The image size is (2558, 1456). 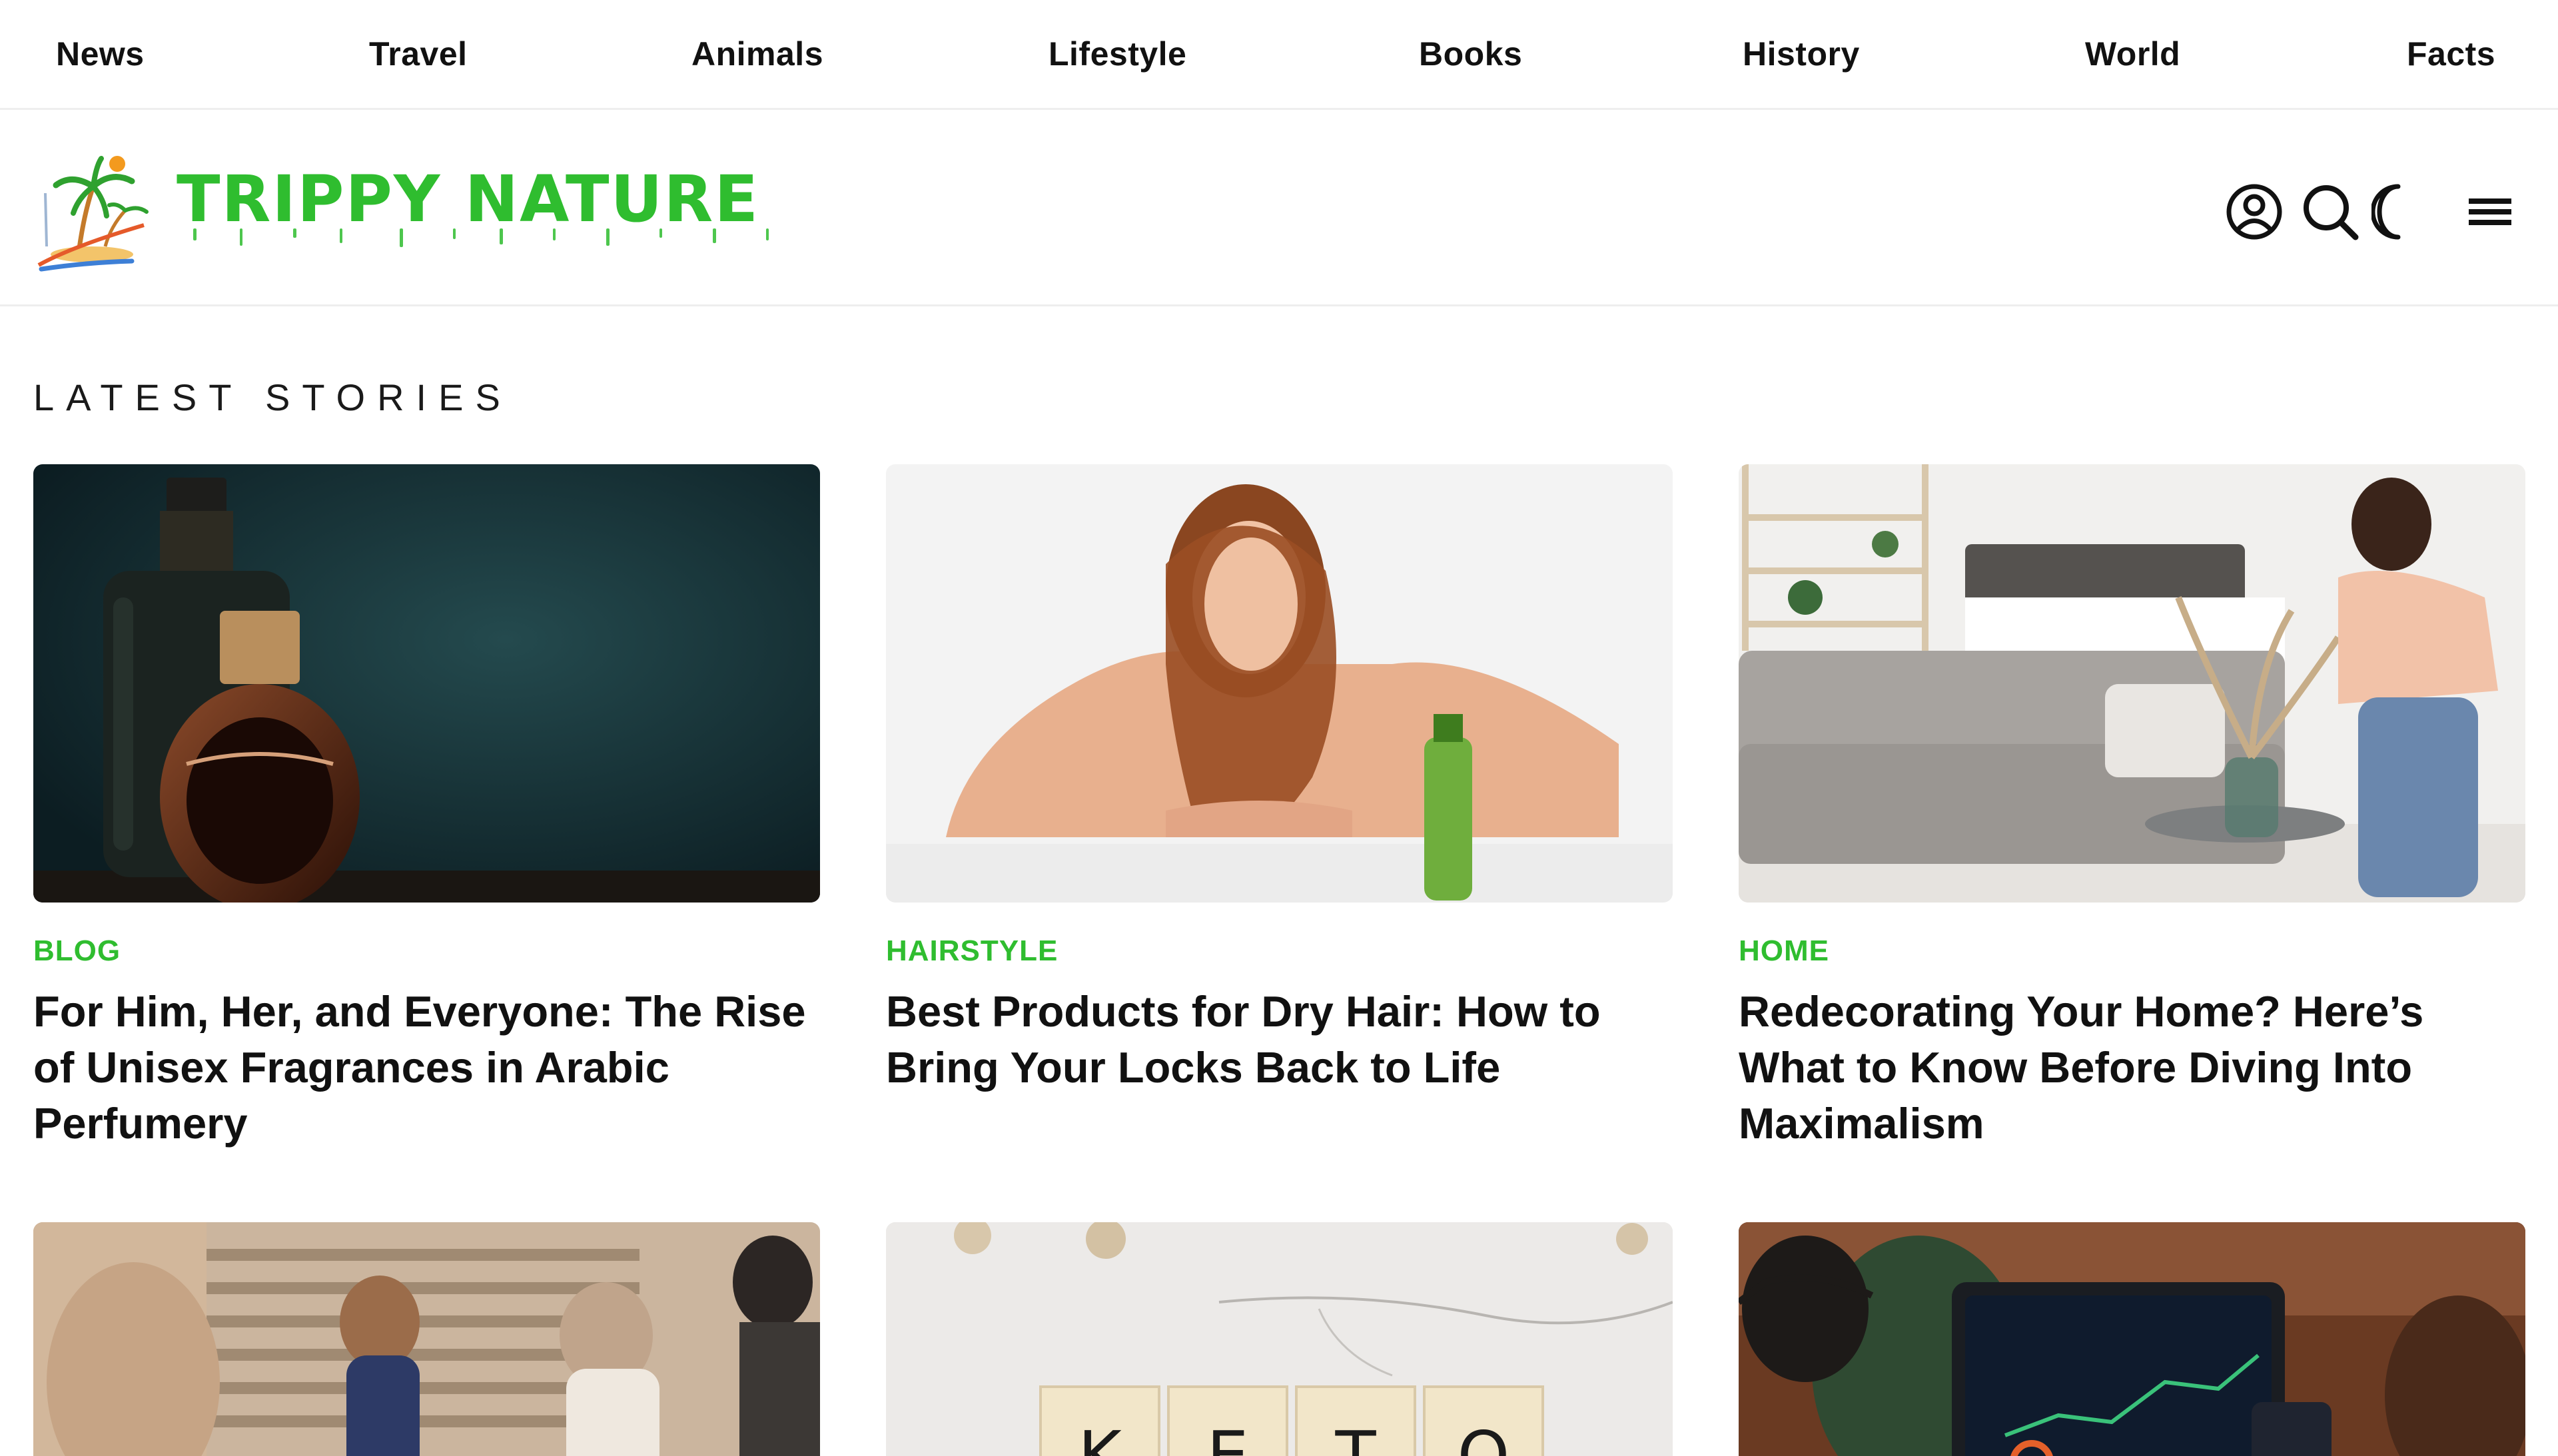 What do you see at coordinates (2451, 54) in the screenshot?
I see `nav-item-facts: Facts` at bounding box center [2451, 54].